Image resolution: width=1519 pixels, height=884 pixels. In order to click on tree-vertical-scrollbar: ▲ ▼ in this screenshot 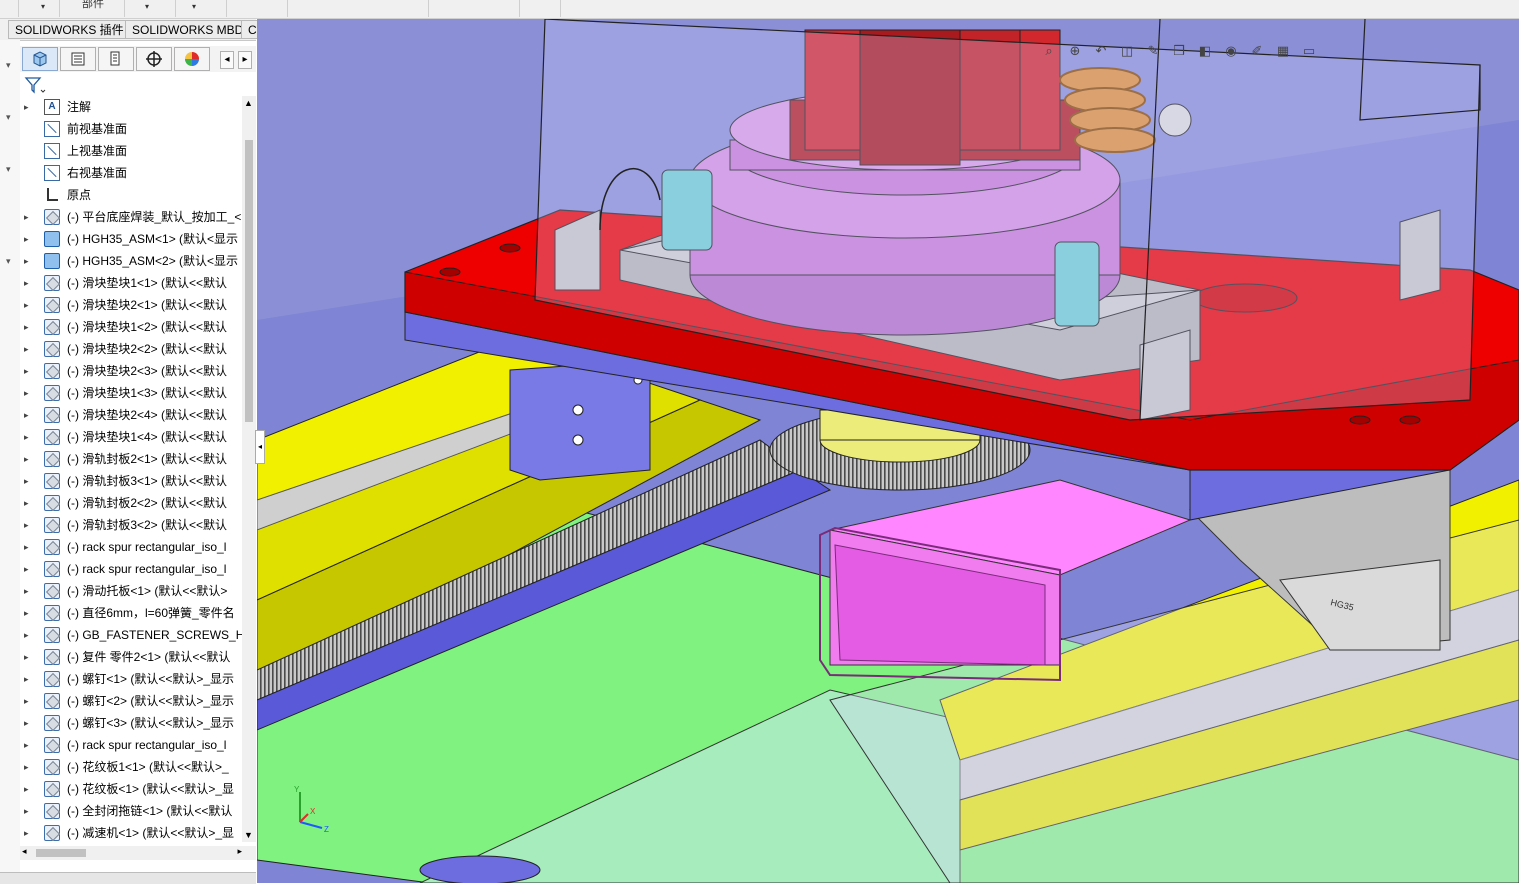, I will do `click(249, 469)`.